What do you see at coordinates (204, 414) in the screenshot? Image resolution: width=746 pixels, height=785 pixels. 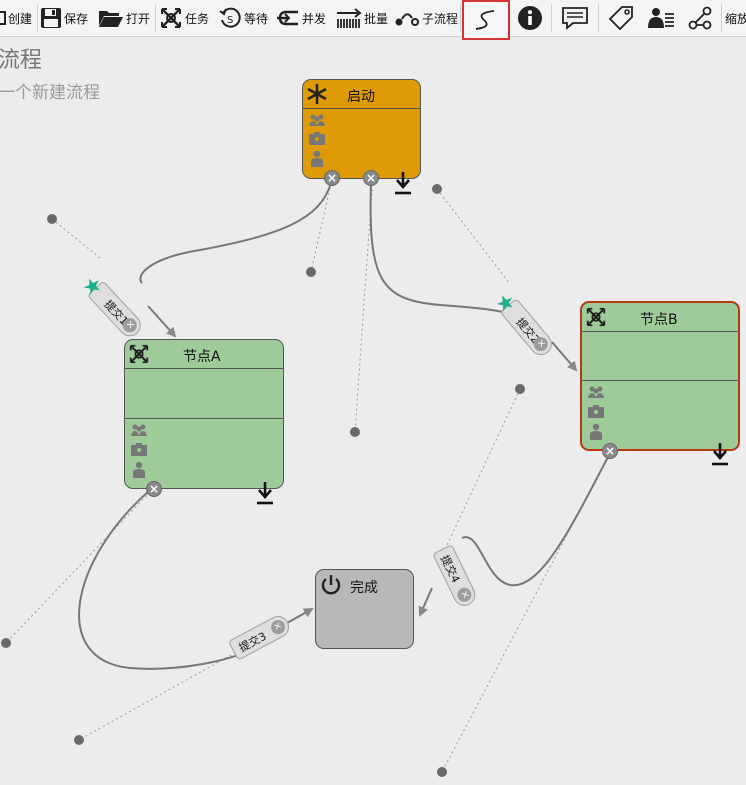 I see `task-node-a: 节点A` at bounding box center [204, 414].